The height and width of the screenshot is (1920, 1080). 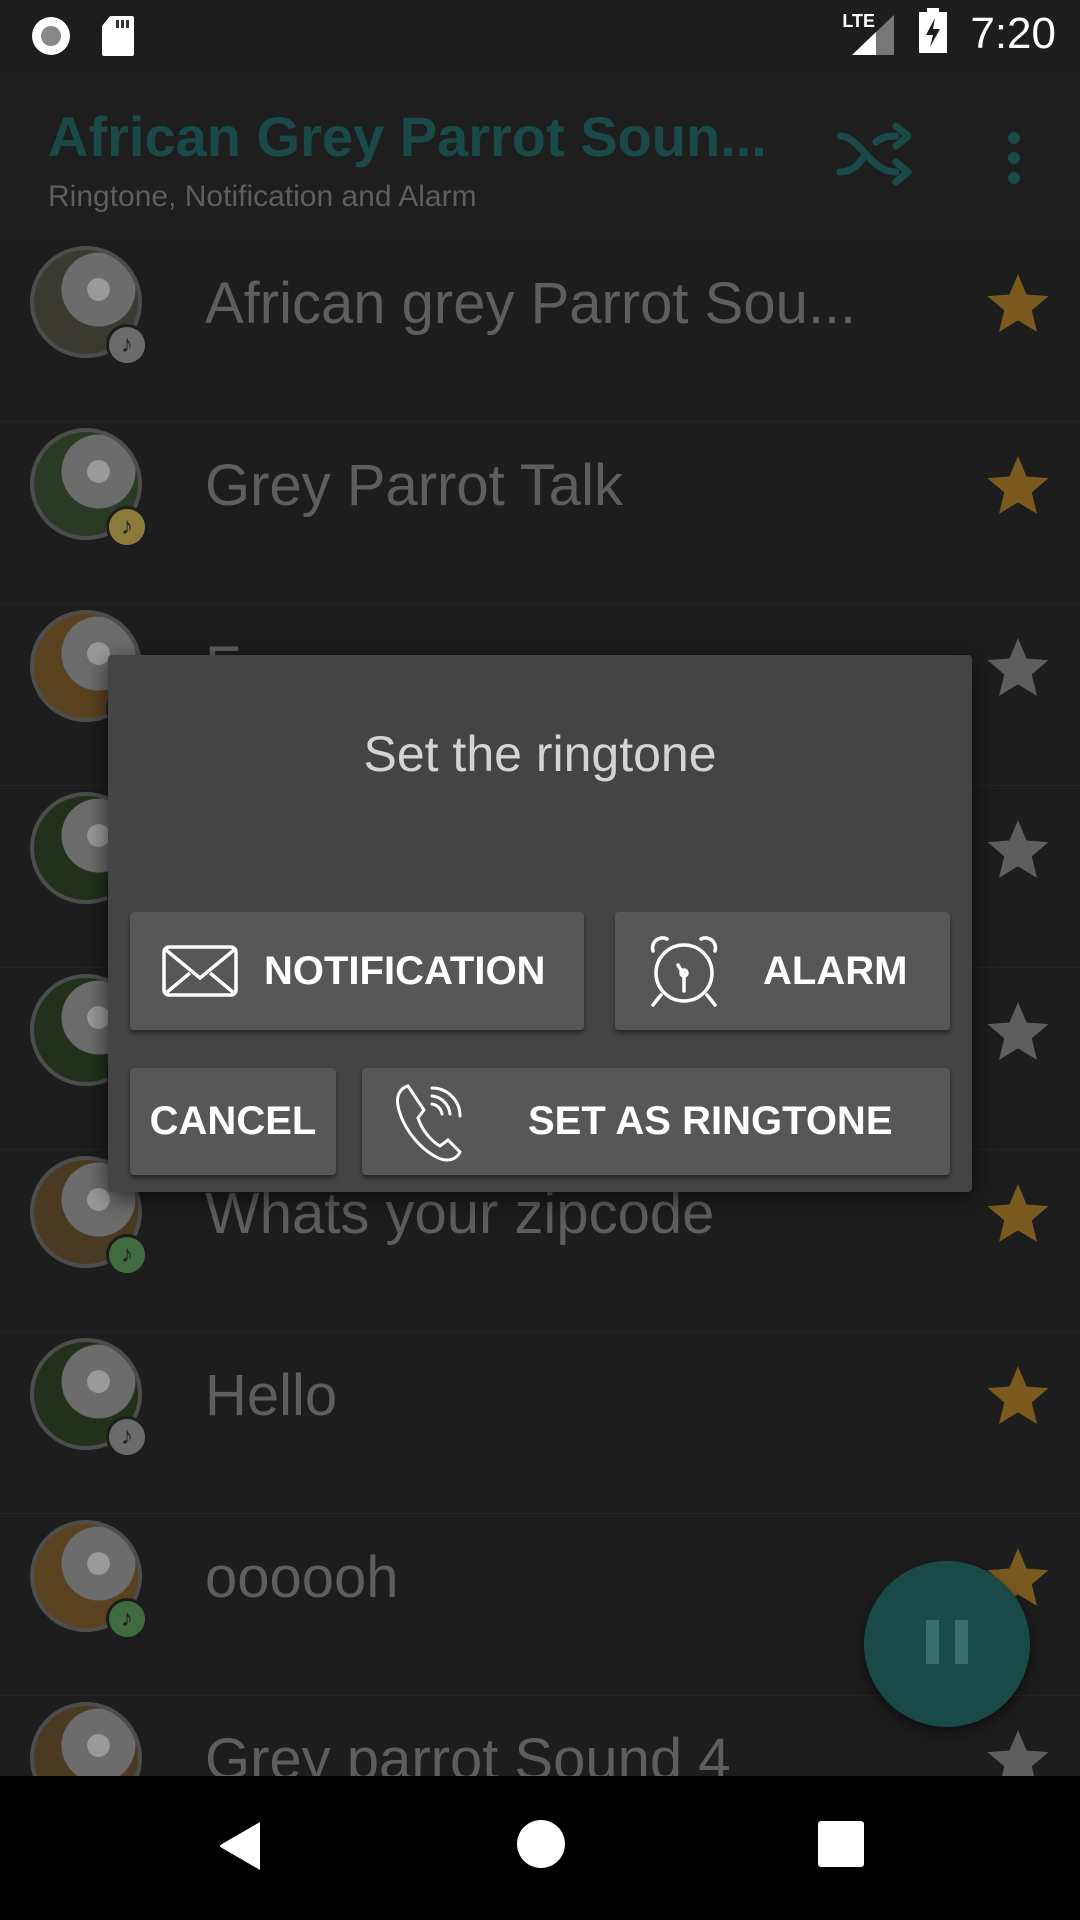 I want to click on sound-title: Hello, so click(x=271, y=1395).